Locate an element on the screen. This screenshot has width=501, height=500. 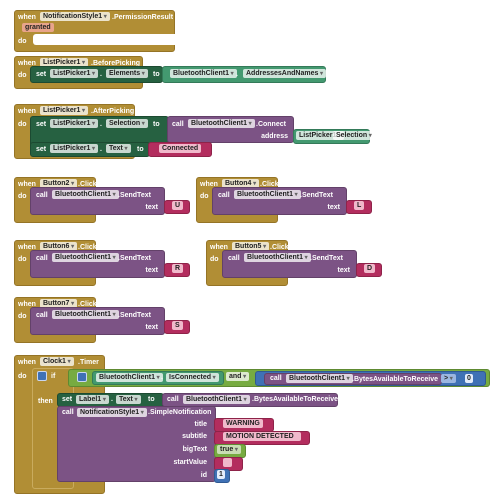
arg-label: address is located at coordinates (274, 136).